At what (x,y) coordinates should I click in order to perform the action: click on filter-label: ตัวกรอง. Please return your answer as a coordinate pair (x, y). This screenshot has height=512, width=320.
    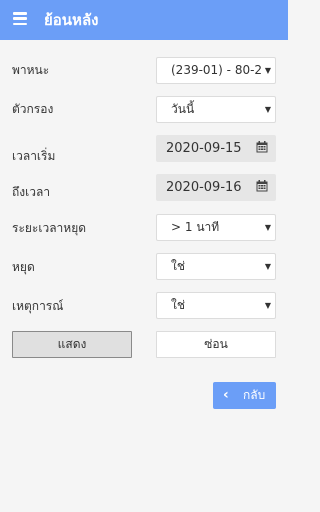
    Looking at the image, I should click on (33, 109).